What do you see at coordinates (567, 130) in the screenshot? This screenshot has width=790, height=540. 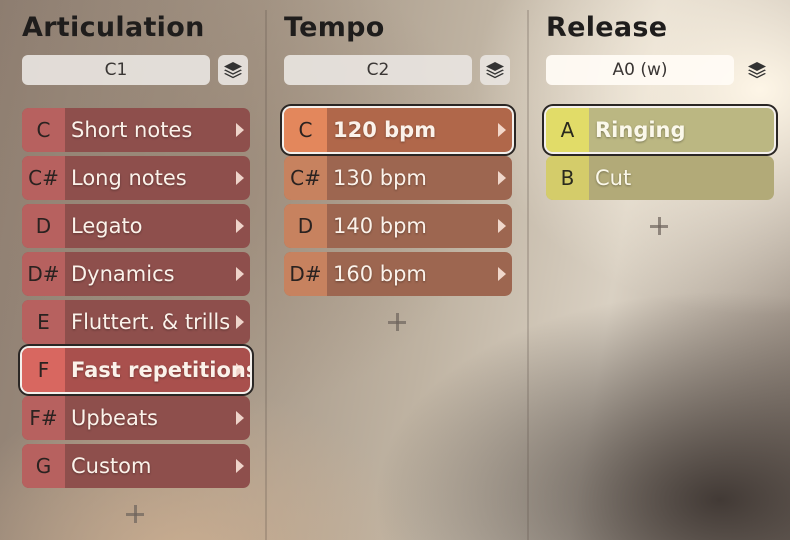 I see `item-key: A` at bounding box center [567, 130].